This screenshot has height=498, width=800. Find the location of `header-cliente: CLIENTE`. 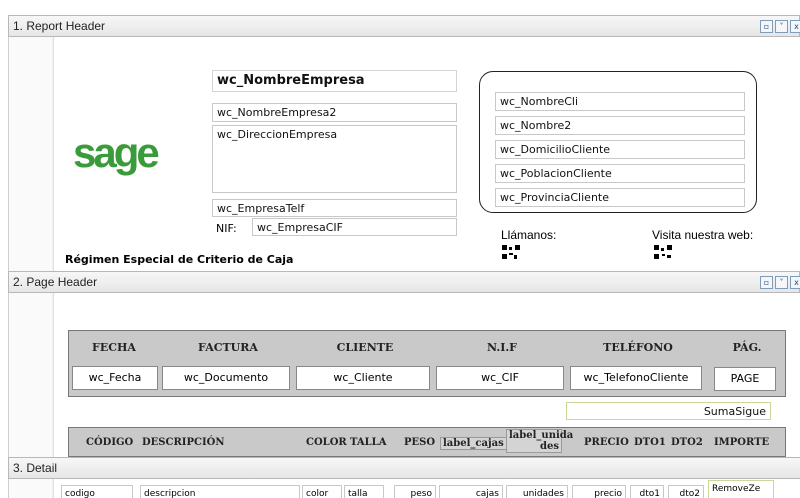

header-cliente: CLIENTE is located at coordinates (365, 347).